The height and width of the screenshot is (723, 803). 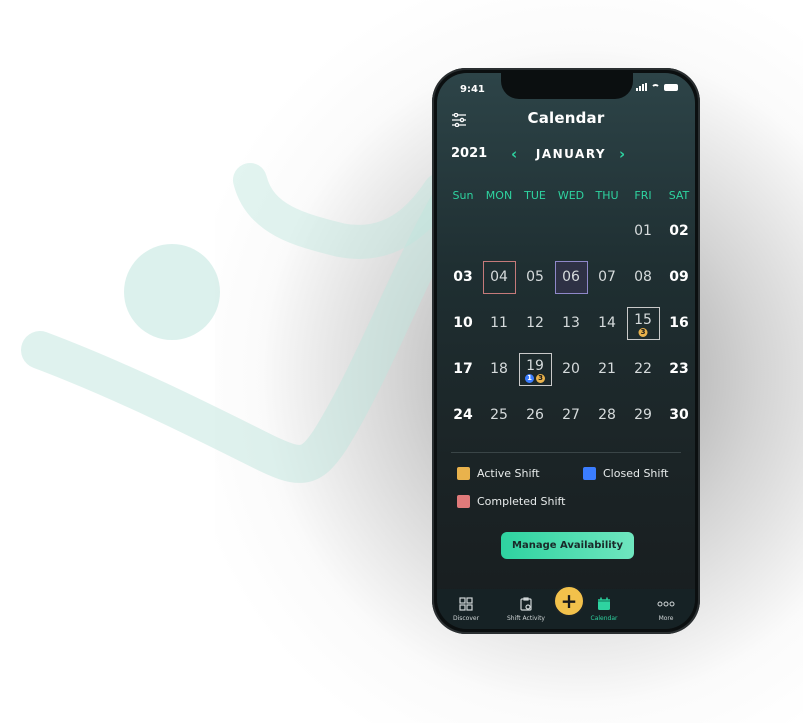 I want to click on closed-shift-badge: 1, so click(x=529, y=378).